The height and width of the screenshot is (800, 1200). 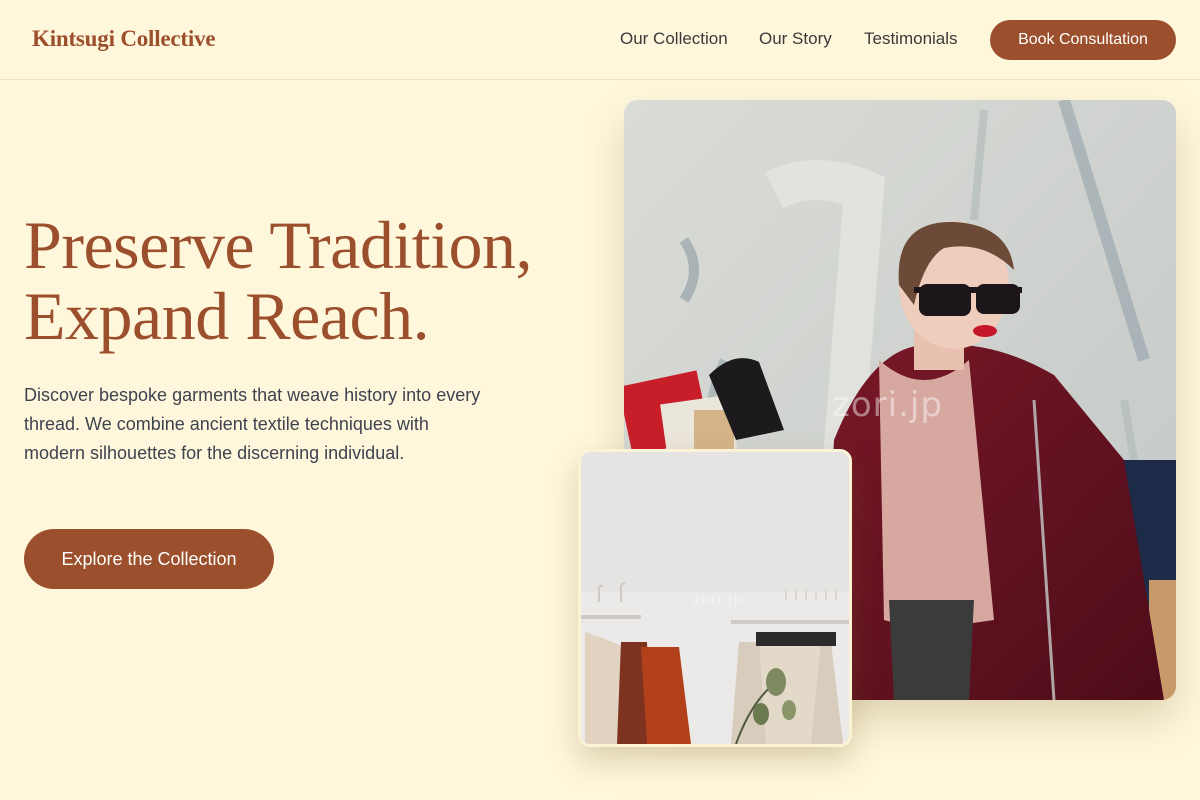 I want to click on hero-title-line-2: Expand Reach., so click(x=227, y=316).